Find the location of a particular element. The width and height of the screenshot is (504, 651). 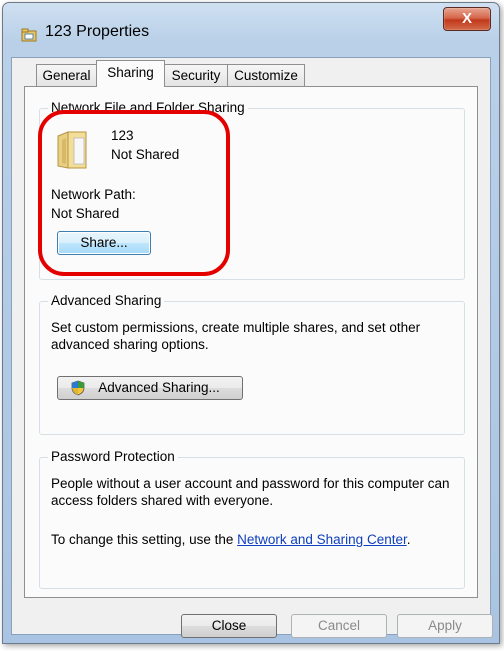

apply-button: Apply is located at coordinates (445, 626).